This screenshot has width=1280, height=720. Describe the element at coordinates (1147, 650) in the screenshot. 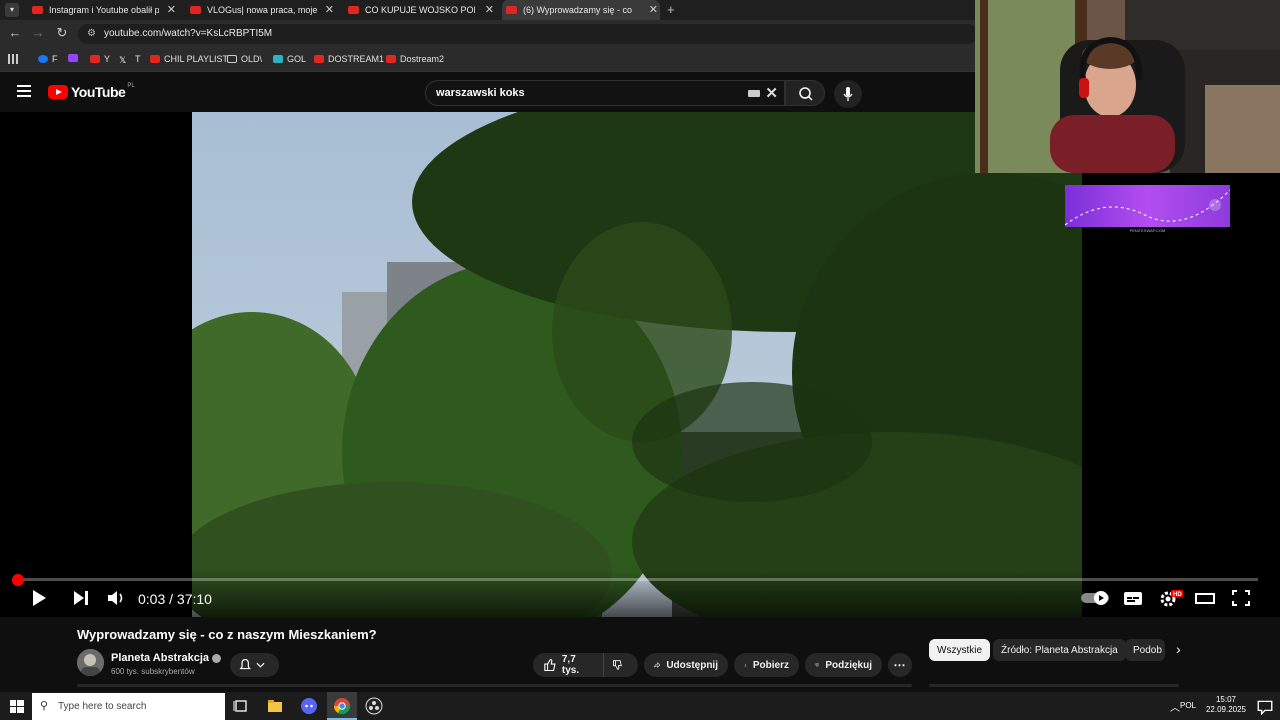

I see `chip-label: Podob` at that location.